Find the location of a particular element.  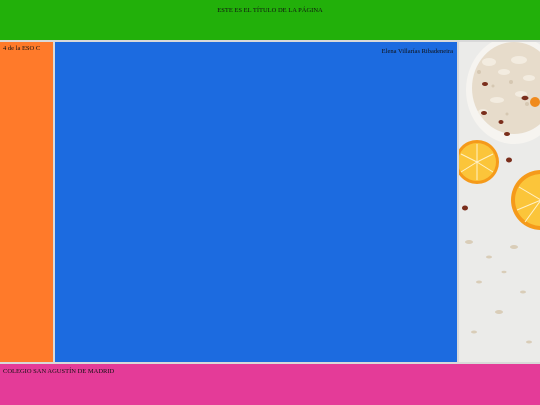

class-label: 4 de la ESO C is located at coordinates (22, 48).